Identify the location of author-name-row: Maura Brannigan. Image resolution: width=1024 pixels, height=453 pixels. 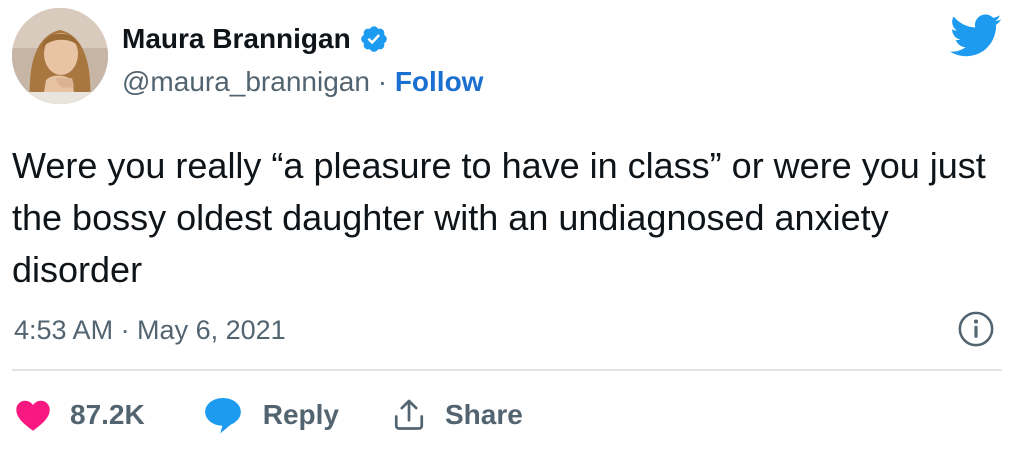
(255, 39).